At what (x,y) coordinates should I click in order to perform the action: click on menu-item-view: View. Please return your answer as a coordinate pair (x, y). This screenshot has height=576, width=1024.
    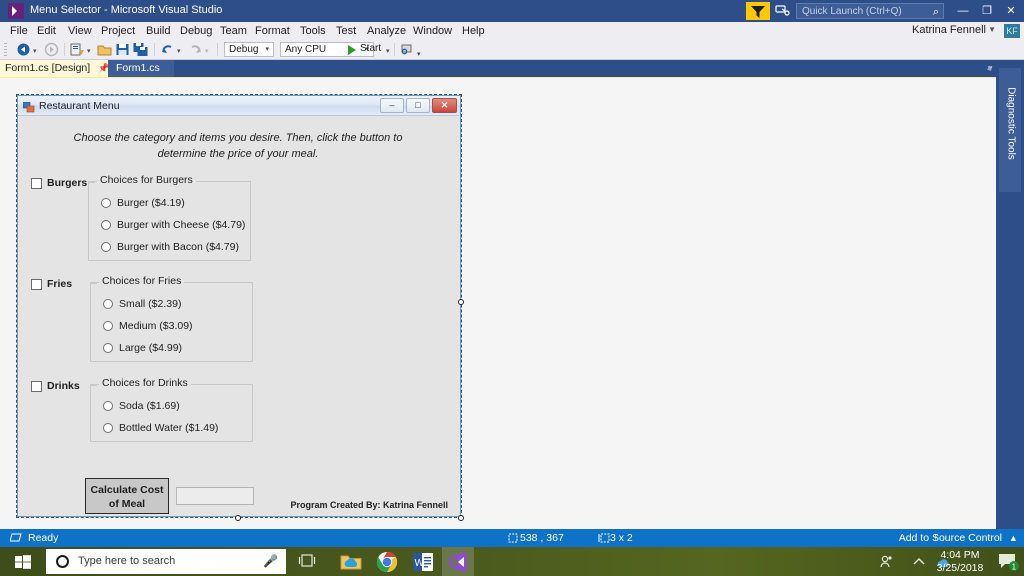
    Looking at the image, I should click on (80, 31).